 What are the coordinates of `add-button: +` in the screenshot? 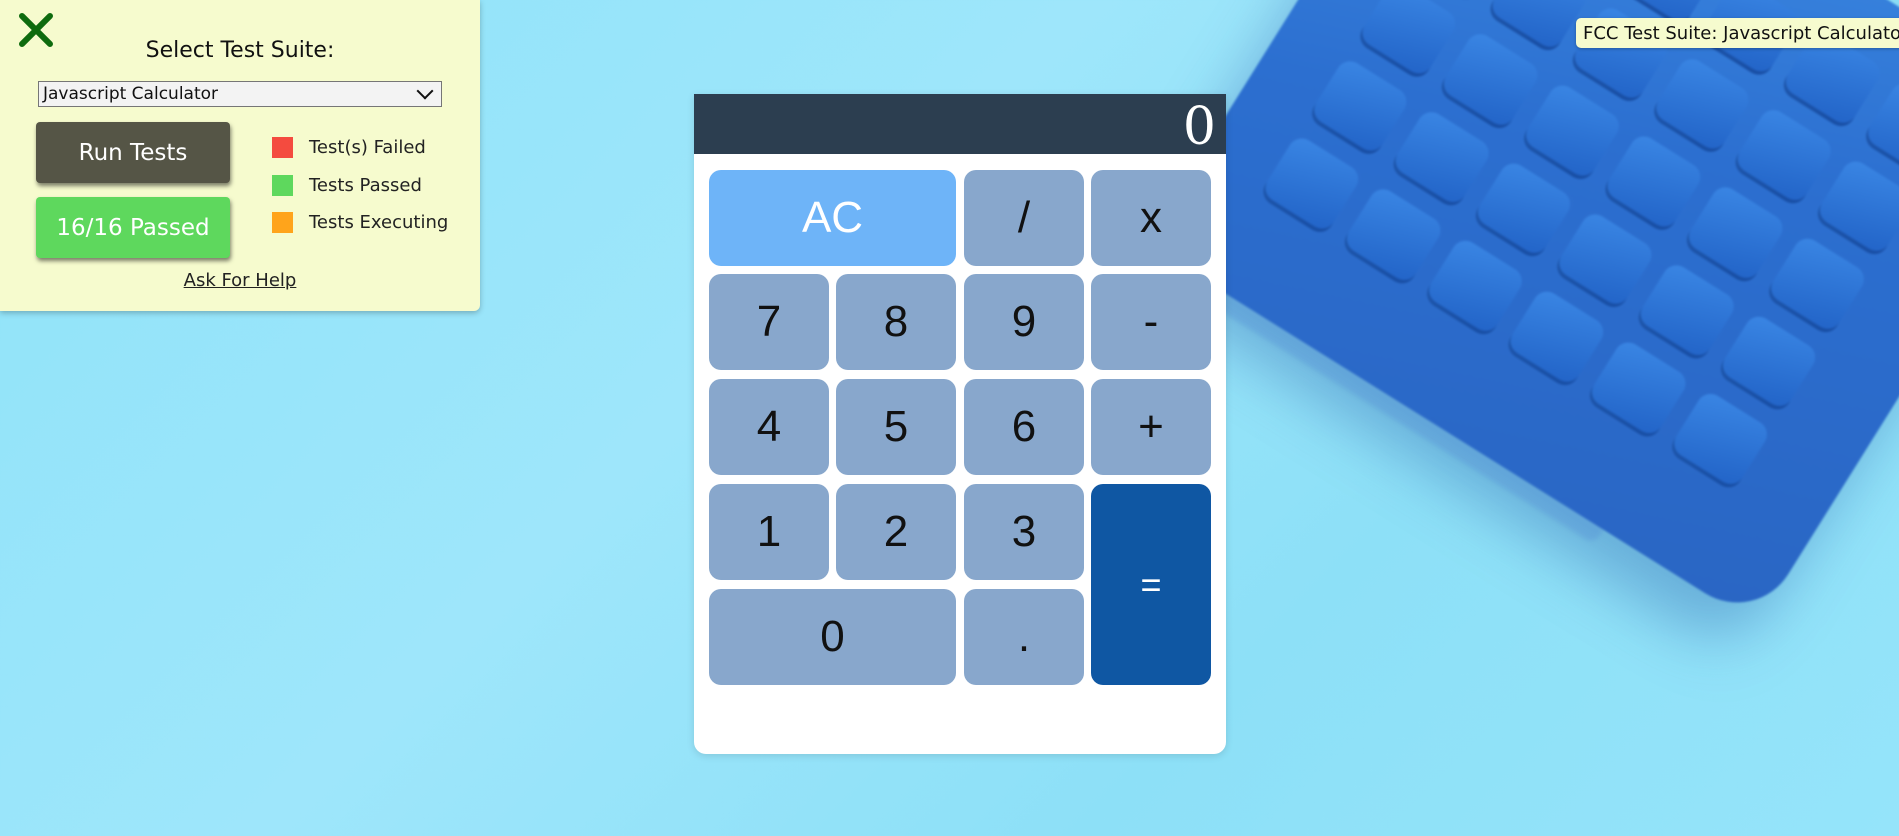 It's located at (1151, 427).